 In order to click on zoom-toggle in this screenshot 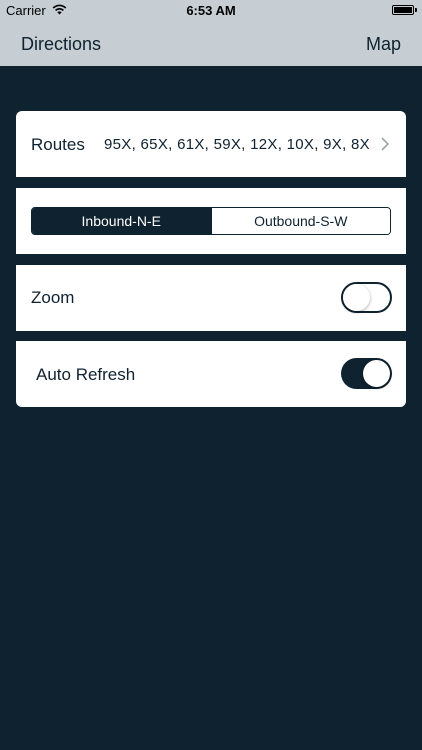, I will do `click(366, 297)`.